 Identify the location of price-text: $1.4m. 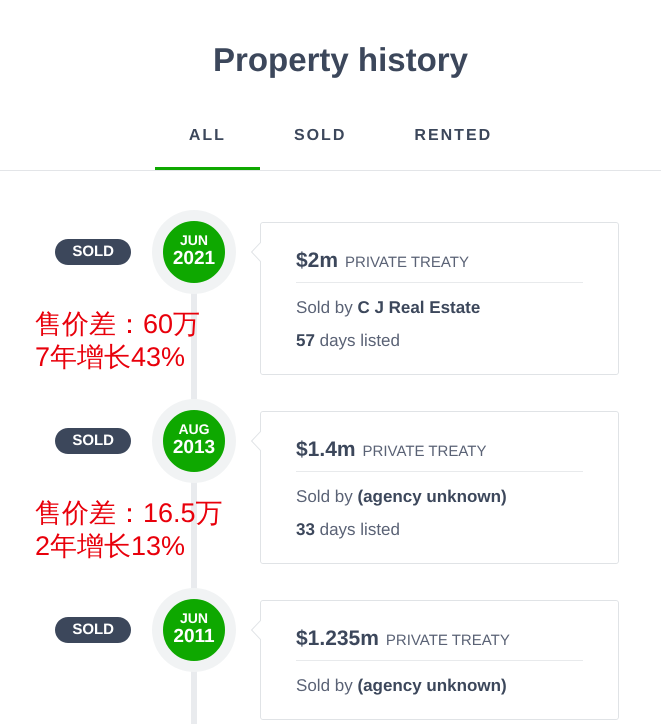
(326, 450).